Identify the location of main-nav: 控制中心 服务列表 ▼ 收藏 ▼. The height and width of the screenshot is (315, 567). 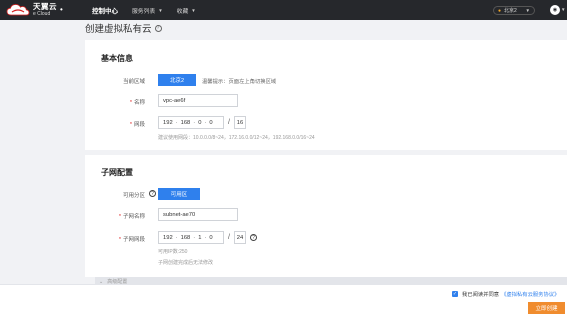
(151, 10).